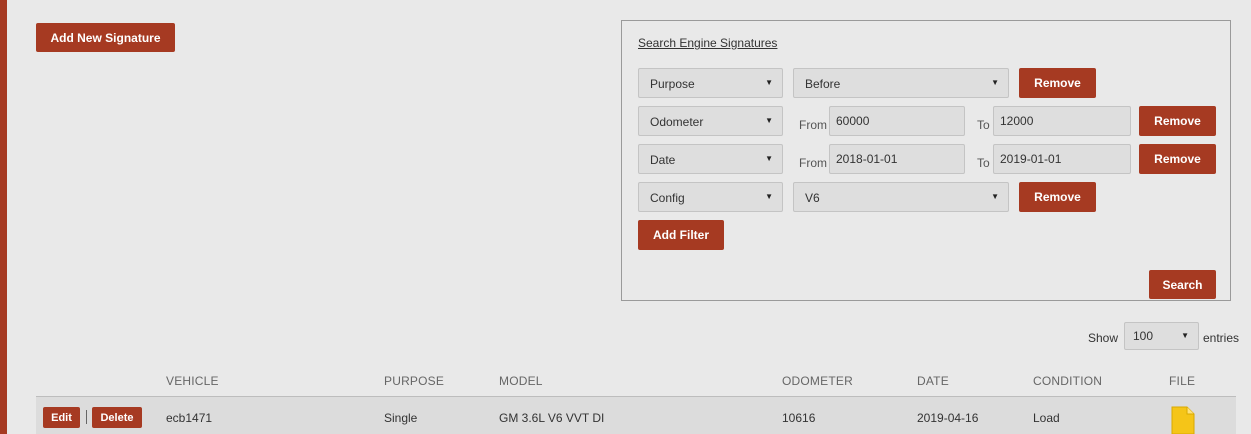 This screenshot has height=434, width=1251. I want to click on column-header-file: FILE, so click(1182, 381).